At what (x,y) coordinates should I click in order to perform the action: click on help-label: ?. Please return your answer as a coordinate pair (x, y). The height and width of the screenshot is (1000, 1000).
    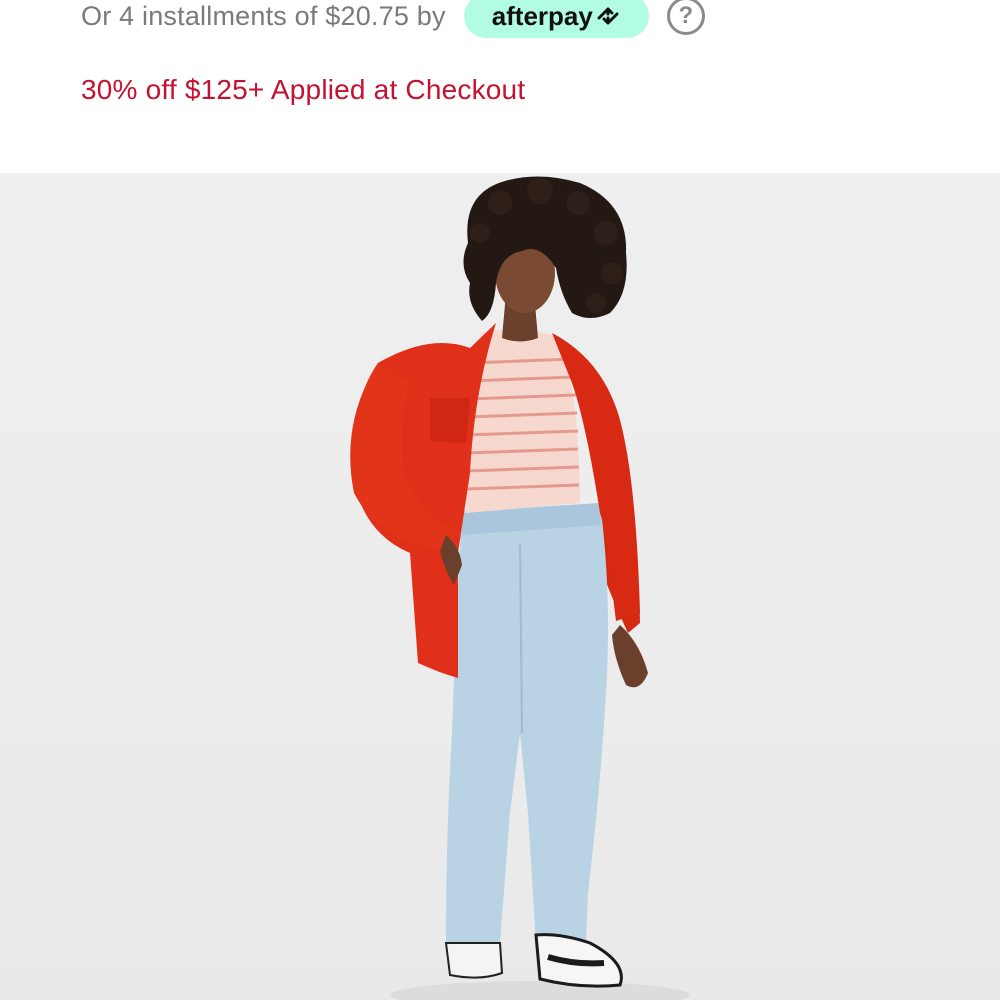
    Looking at the image, I should click on (686, 15).